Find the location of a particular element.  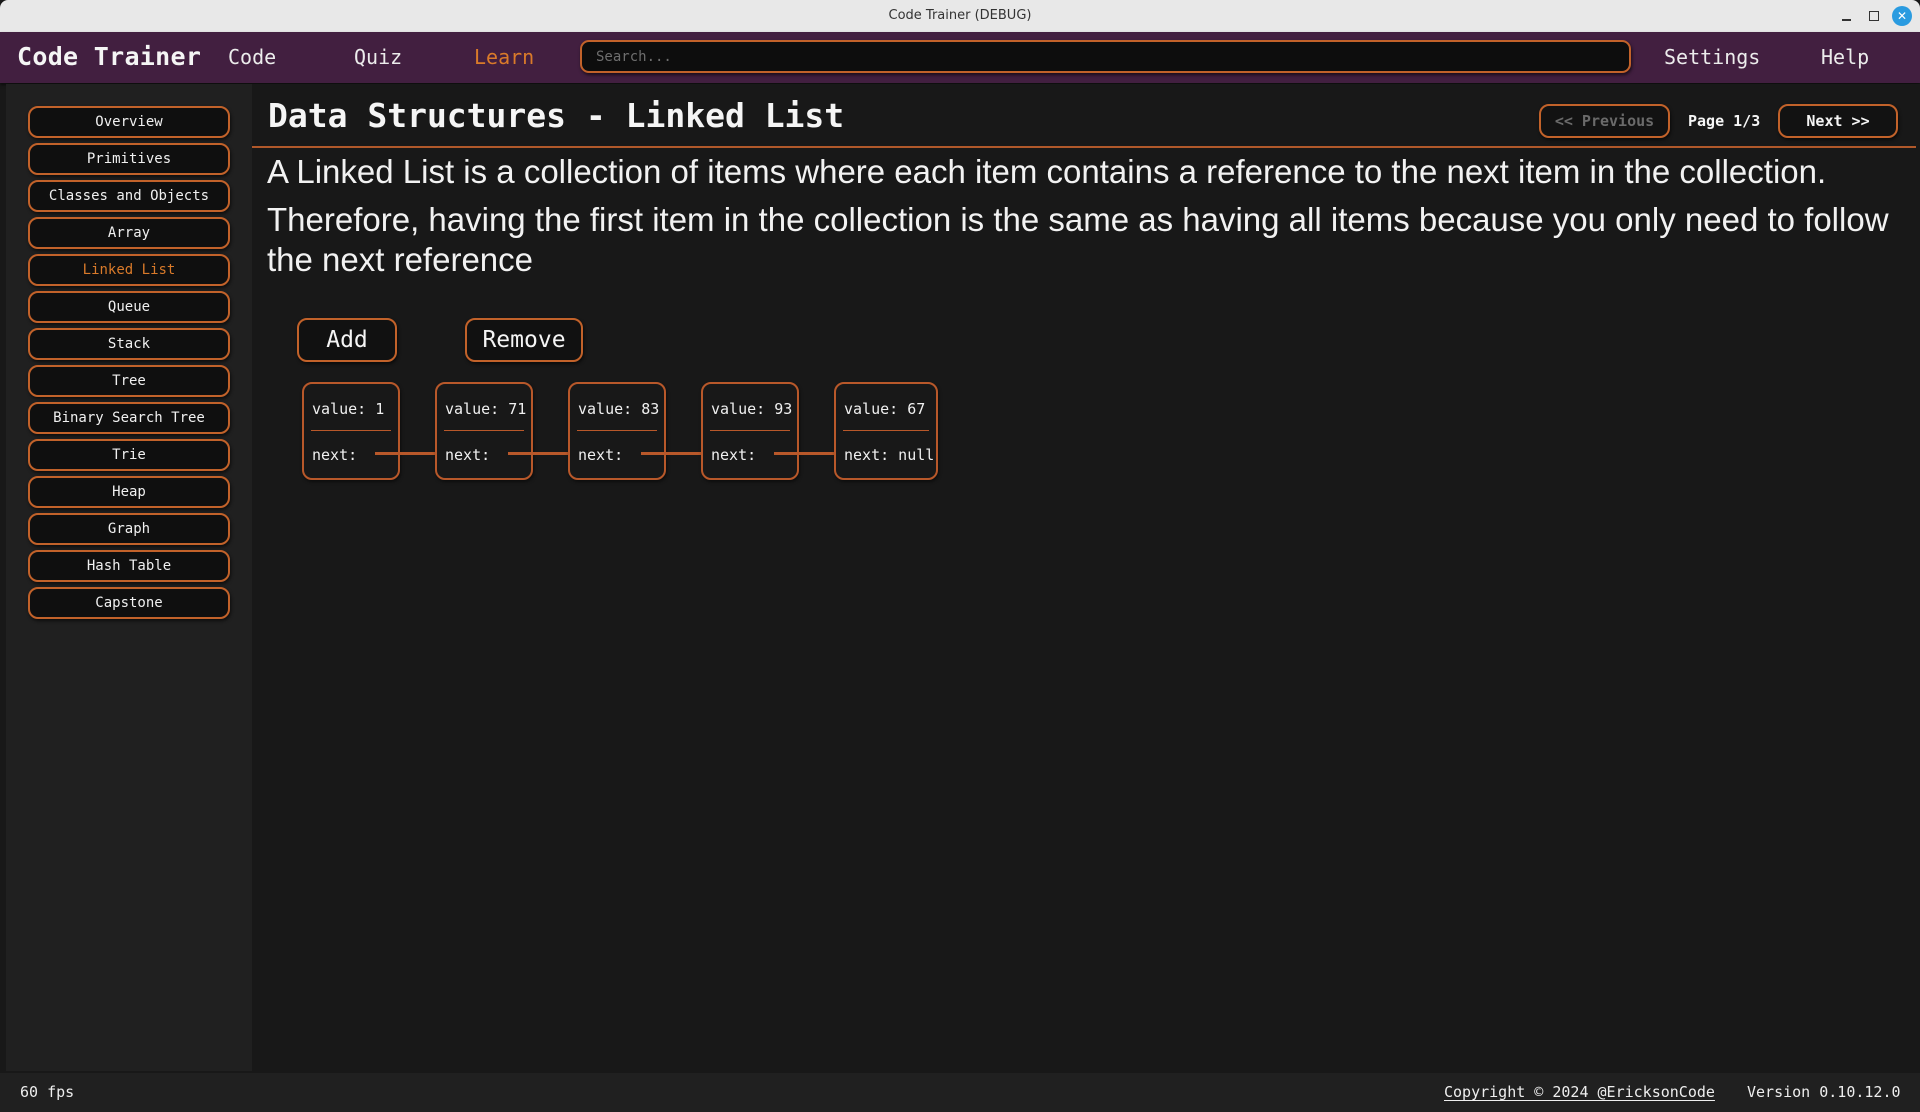

fps-counter: 60 fps is located at coordinates (47, 1092).